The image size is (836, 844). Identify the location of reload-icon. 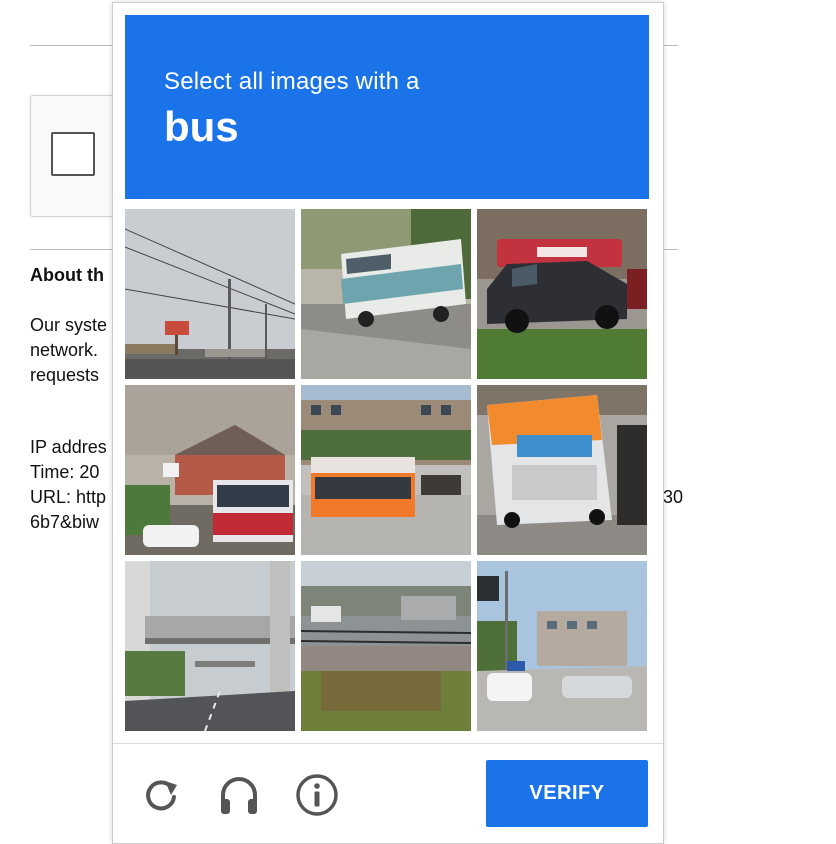
(161, 795).